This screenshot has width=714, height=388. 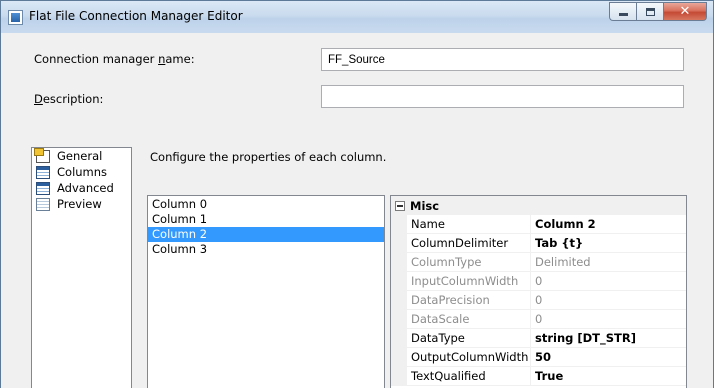 I want to click on property-row-column-type: ColumnType Delimited, so click(x=538, y=262).